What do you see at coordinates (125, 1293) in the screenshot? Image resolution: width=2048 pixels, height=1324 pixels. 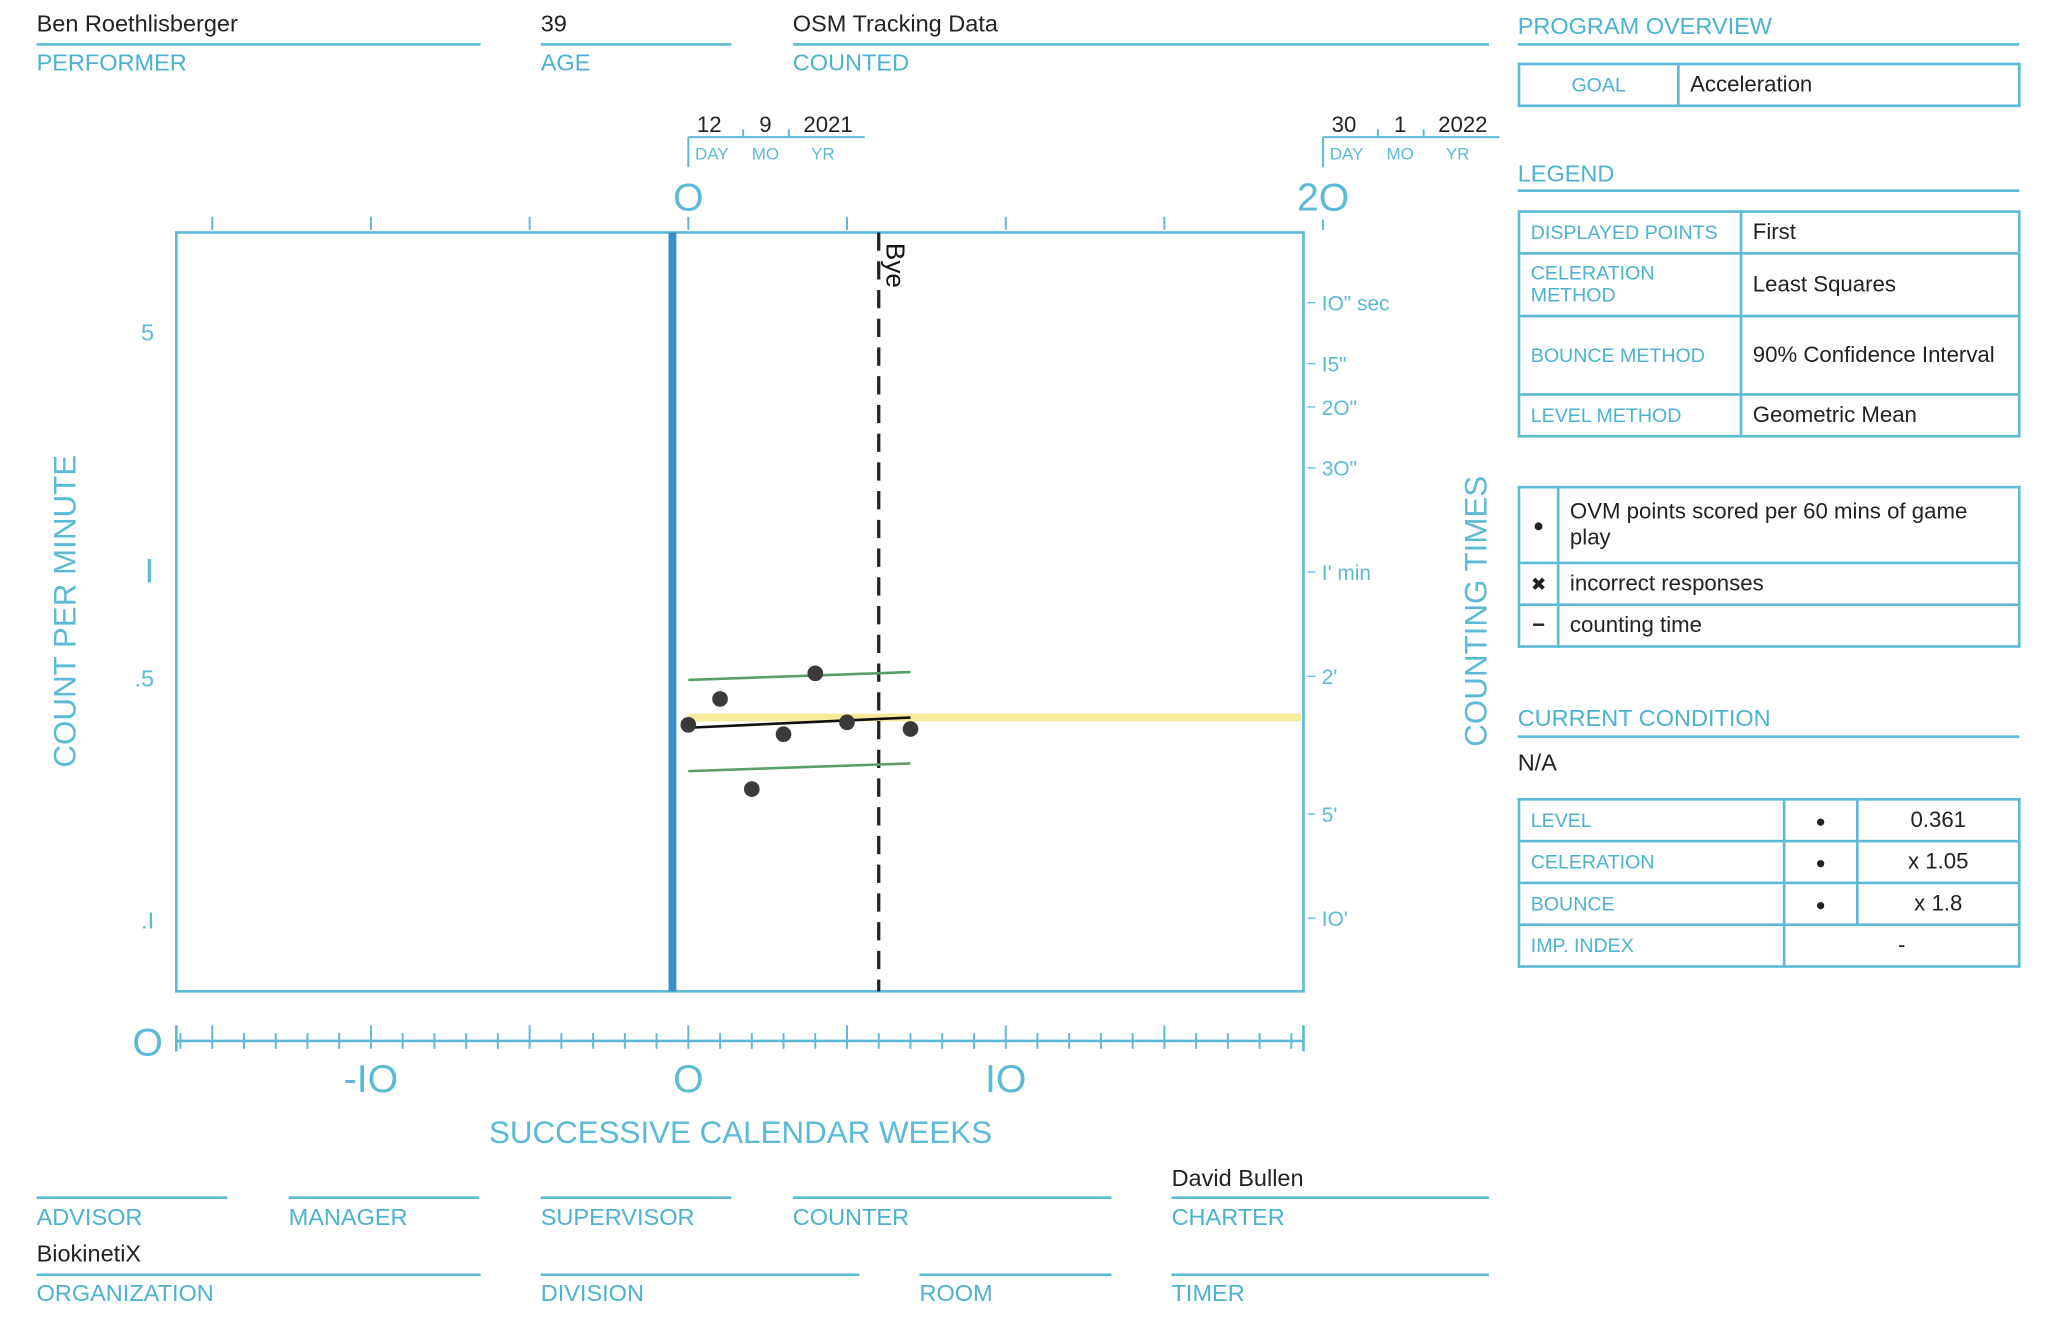 I see `organization-label: ORGANIZATION` at bounding box center [125, 1293].